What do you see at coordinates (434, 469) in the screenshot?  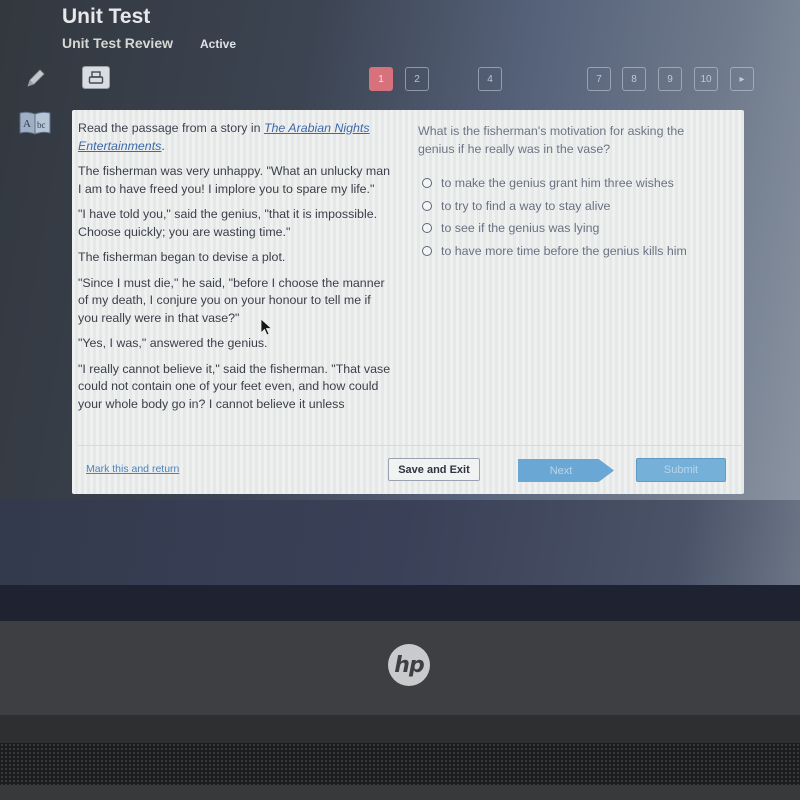 I see `save-and-exit-button: Save and Exit` at bounding box center [434, 469].